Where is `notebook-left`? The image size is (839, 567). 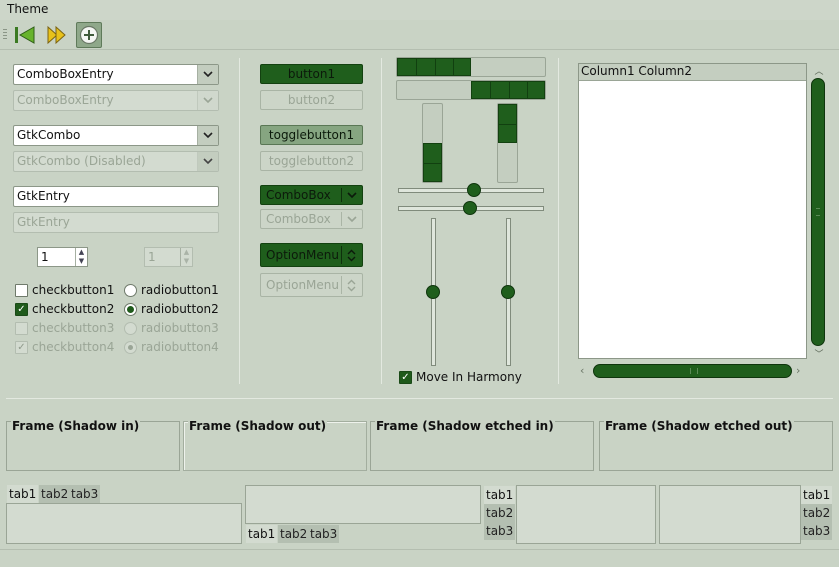
notebook-left is located at coordinates (586, 514).